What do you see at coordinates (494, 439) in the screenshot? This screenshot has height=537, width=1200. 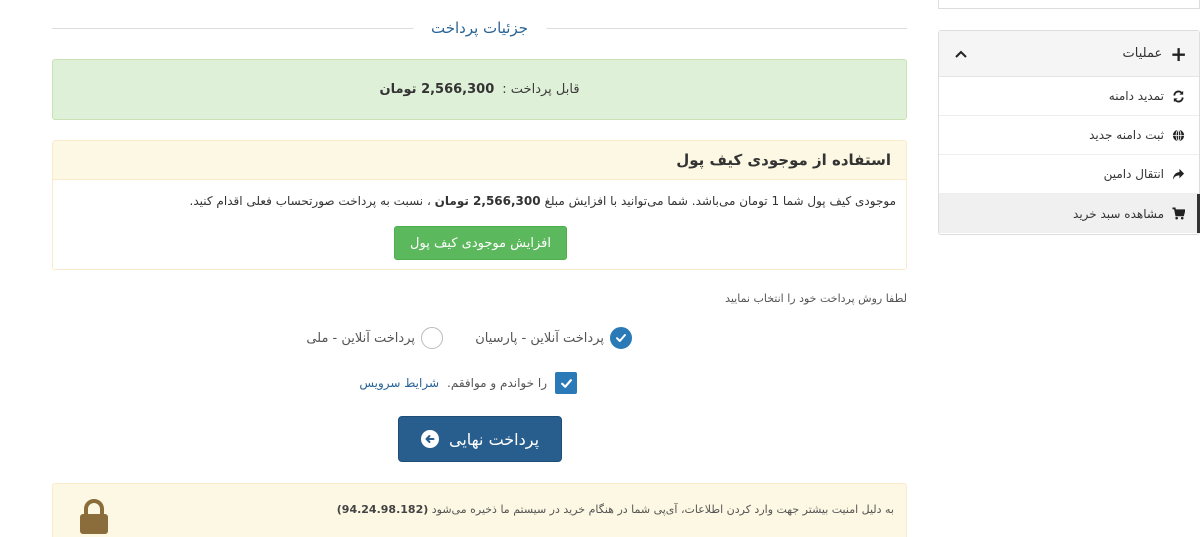 I see `final-payment-label: پرداخت نهایی` at bounding box center [494, 439].